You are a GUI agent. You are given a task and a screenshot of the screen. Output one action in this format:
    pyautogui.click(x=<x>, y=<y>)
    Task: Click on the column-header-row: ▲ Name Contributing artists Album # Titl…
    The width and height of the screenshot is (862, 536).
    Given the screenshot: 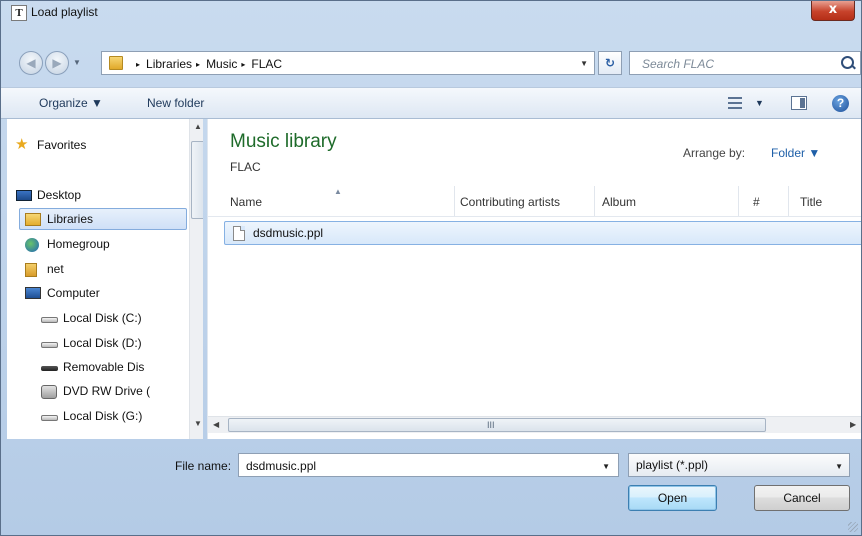 What is the action you would take?
    pyautogui.click(x=534, y=201)
    